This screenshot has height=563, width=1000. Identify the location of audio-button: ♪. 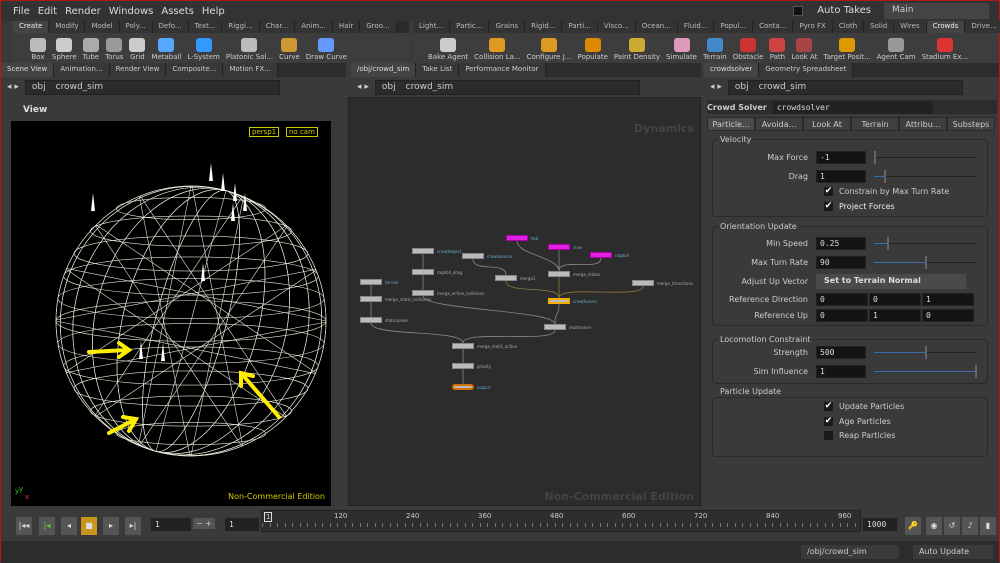
(970, 526).